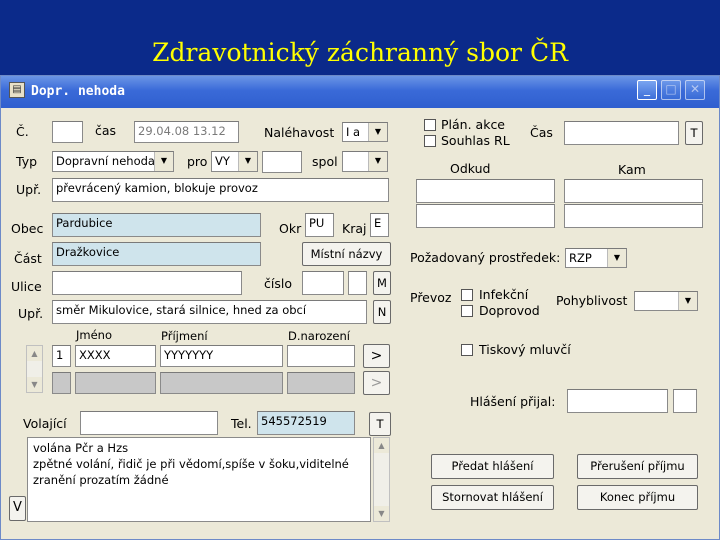 The width and height of the screenshot is (720, 540). I want to click on hlaseni-prijal-input, so click(617, 401).